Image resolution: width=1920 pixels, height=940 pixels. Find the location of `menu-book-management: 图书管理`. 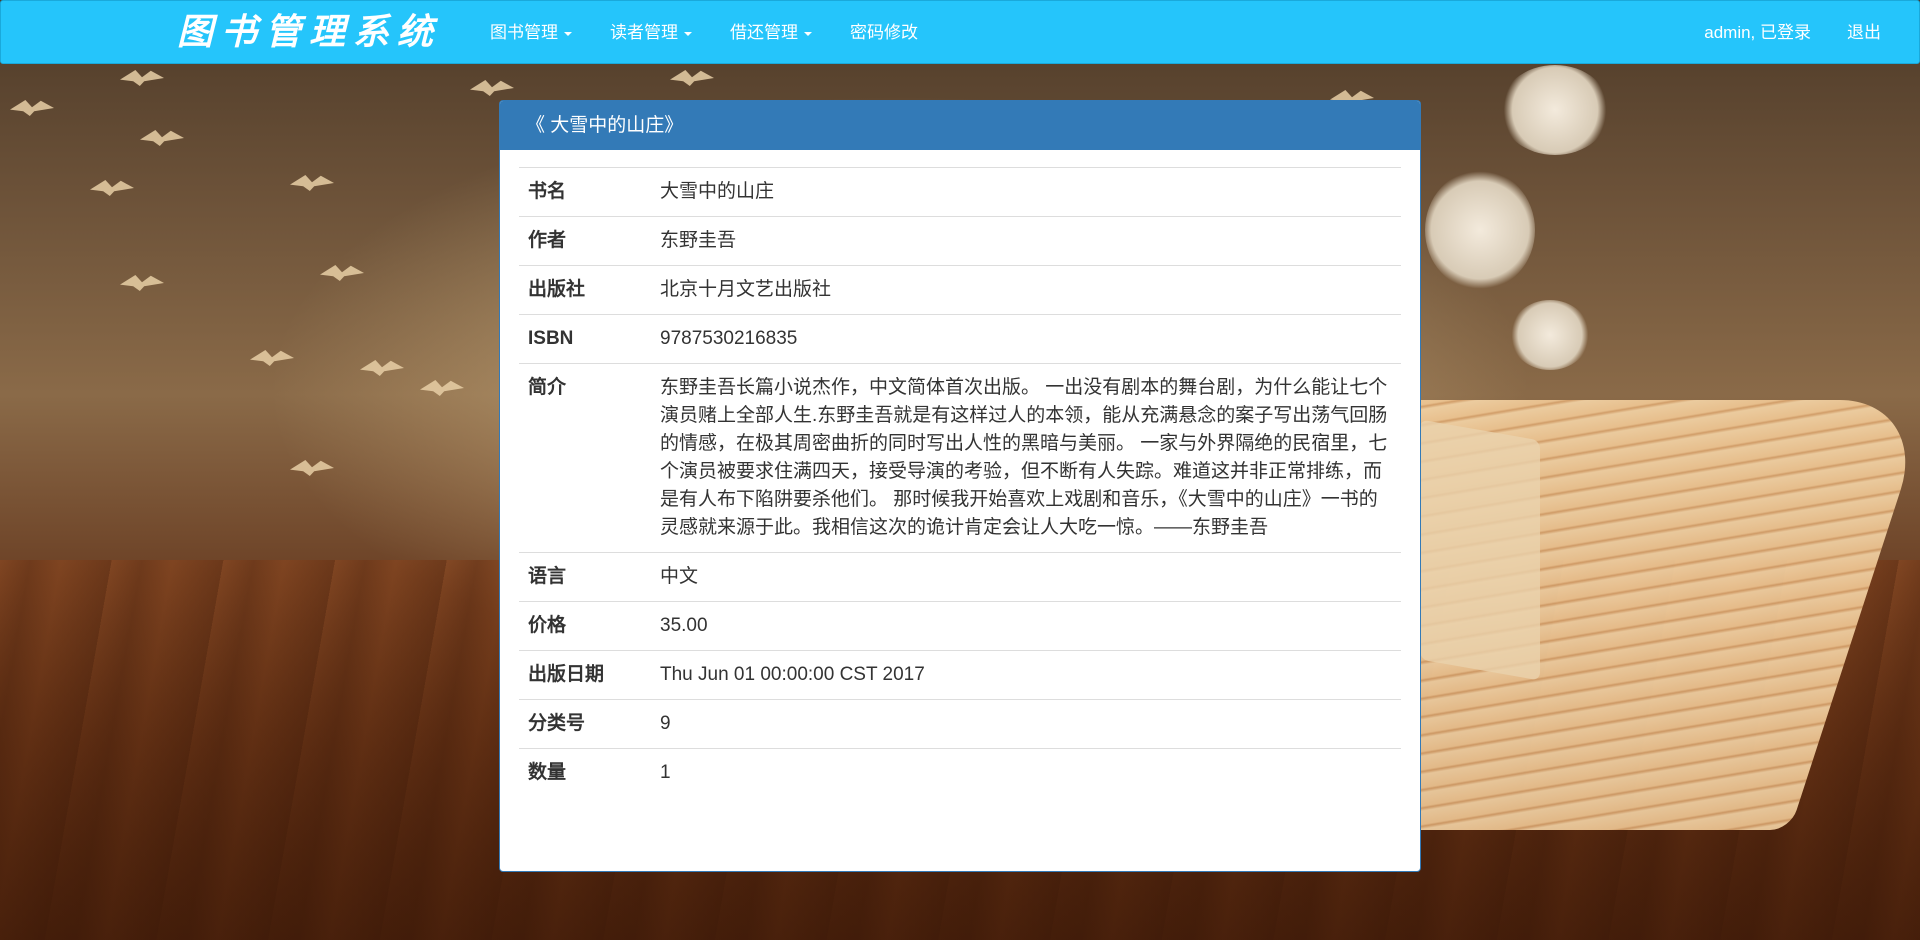

menu-book-management: 图书管理 is located at coordinates (531, 33).